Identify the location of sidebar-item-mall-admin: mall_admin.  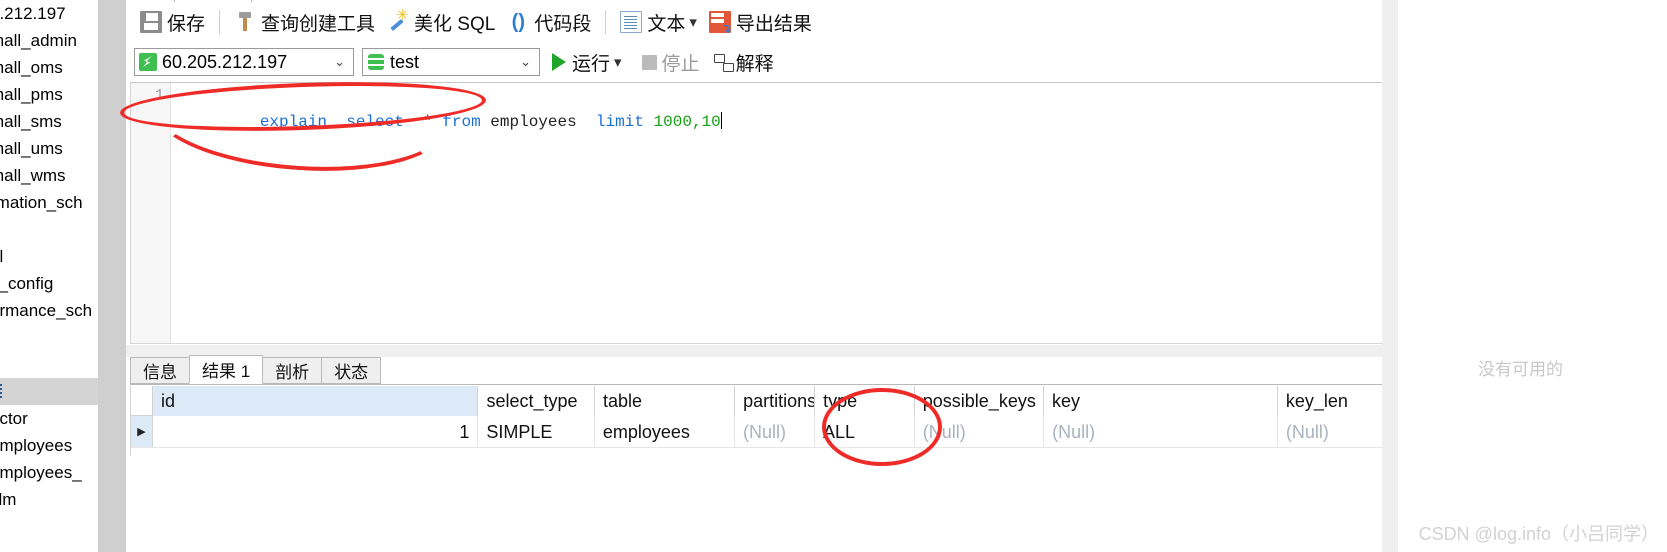
(49, 40).